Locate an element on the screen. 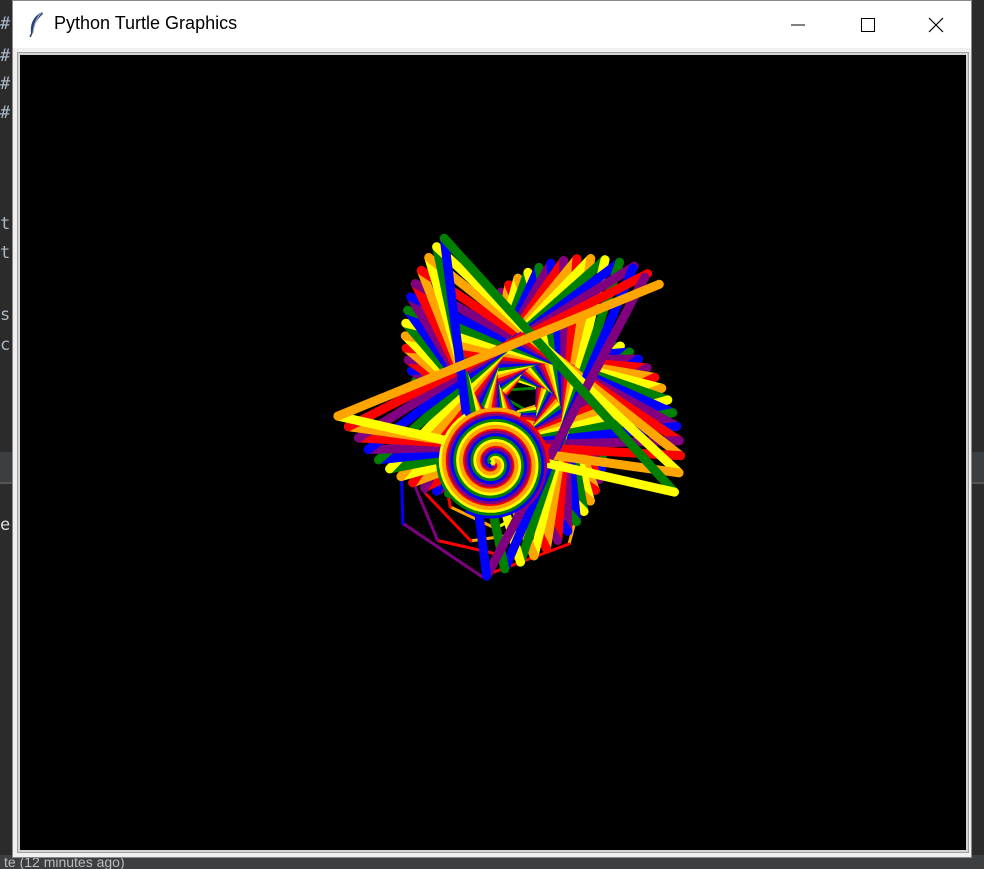  maximize-button is located at coordinates (868, 24).